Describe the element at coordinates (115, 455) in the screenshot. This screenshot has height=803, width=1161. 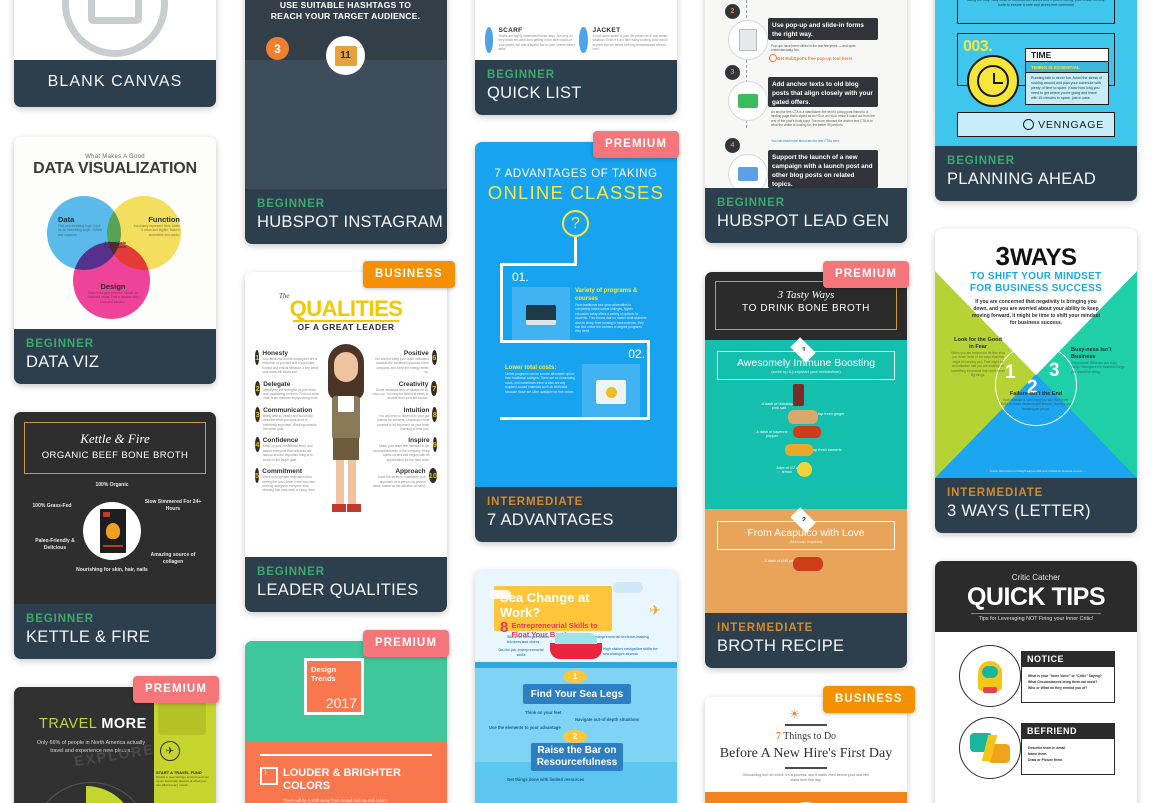
I see `kettle-title: ORGANIC BEEF BONE BROTH` at that location.